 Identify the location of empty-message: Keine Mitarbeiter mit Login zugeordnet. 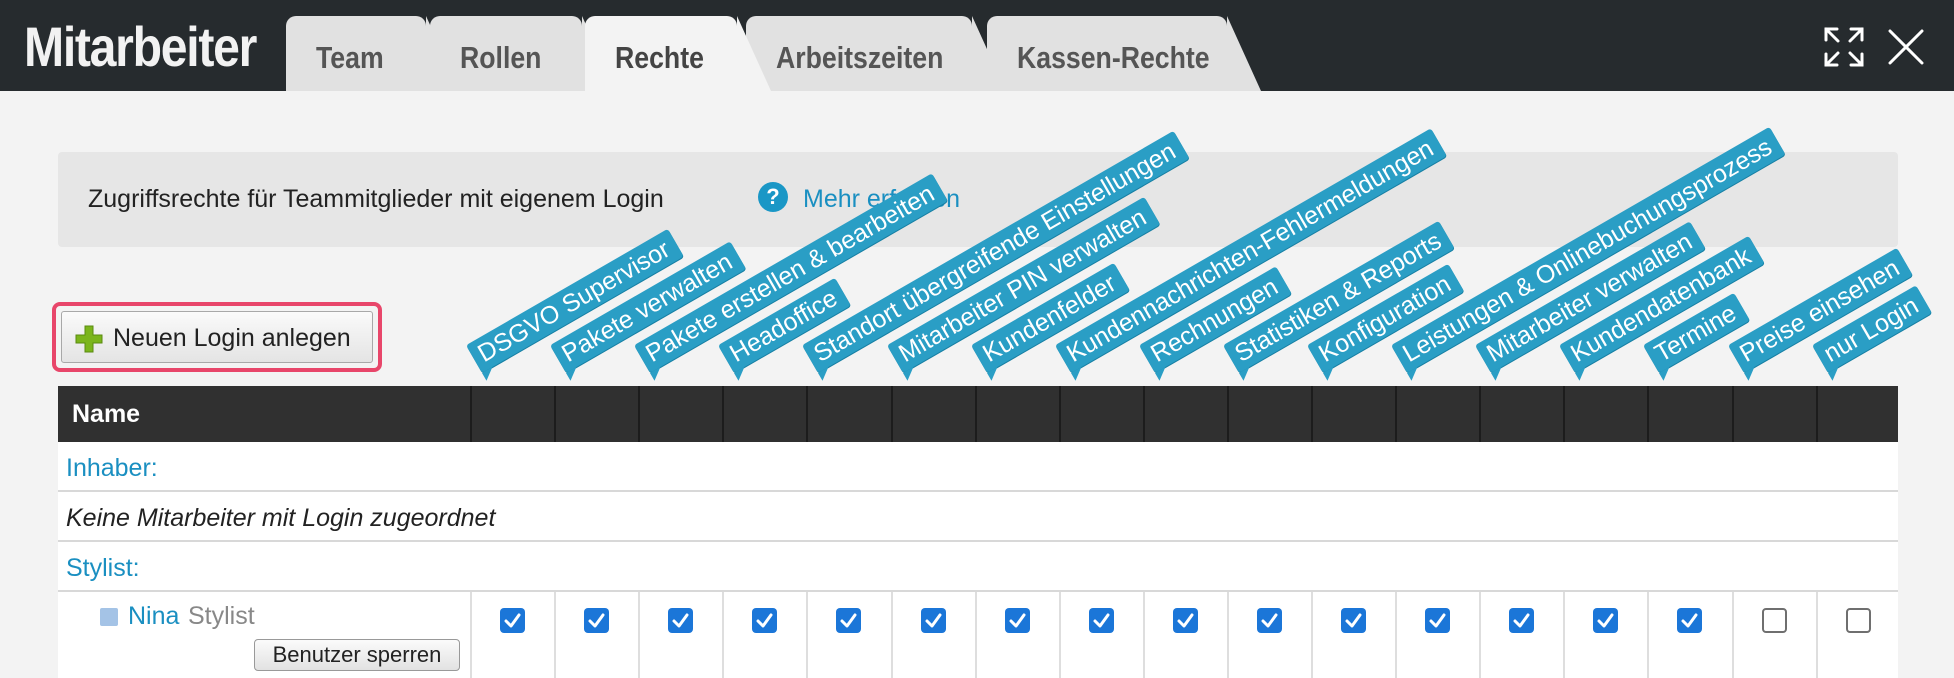
(281, 518).